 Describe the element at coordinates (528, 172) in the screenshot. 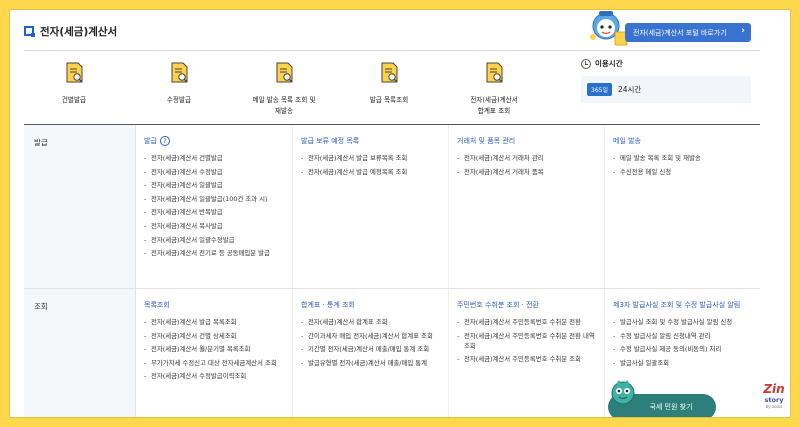

I see `menu-link: 전자(세금)계산서 거래처 품목` at that location.